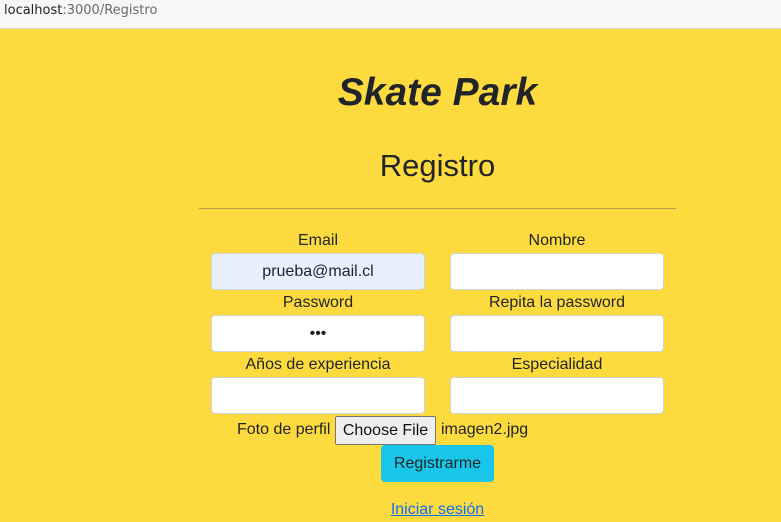  What do you see at coordinates (33, 10) in the screenshot?
I see `url-host: localhost` at bounding box center [33, 10].